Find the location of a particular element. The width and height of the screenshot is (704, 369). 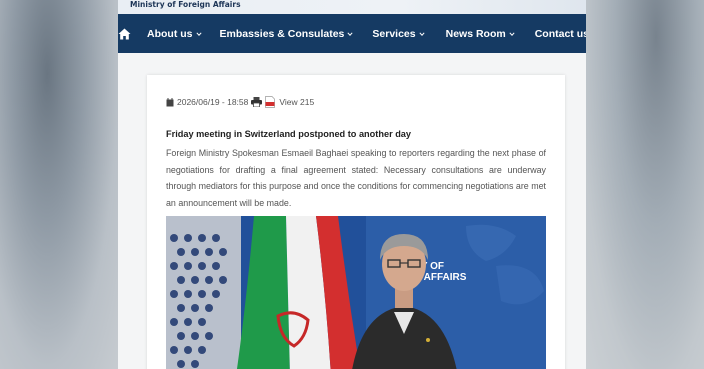

calendar-icon is located at coordinates (170, 101).